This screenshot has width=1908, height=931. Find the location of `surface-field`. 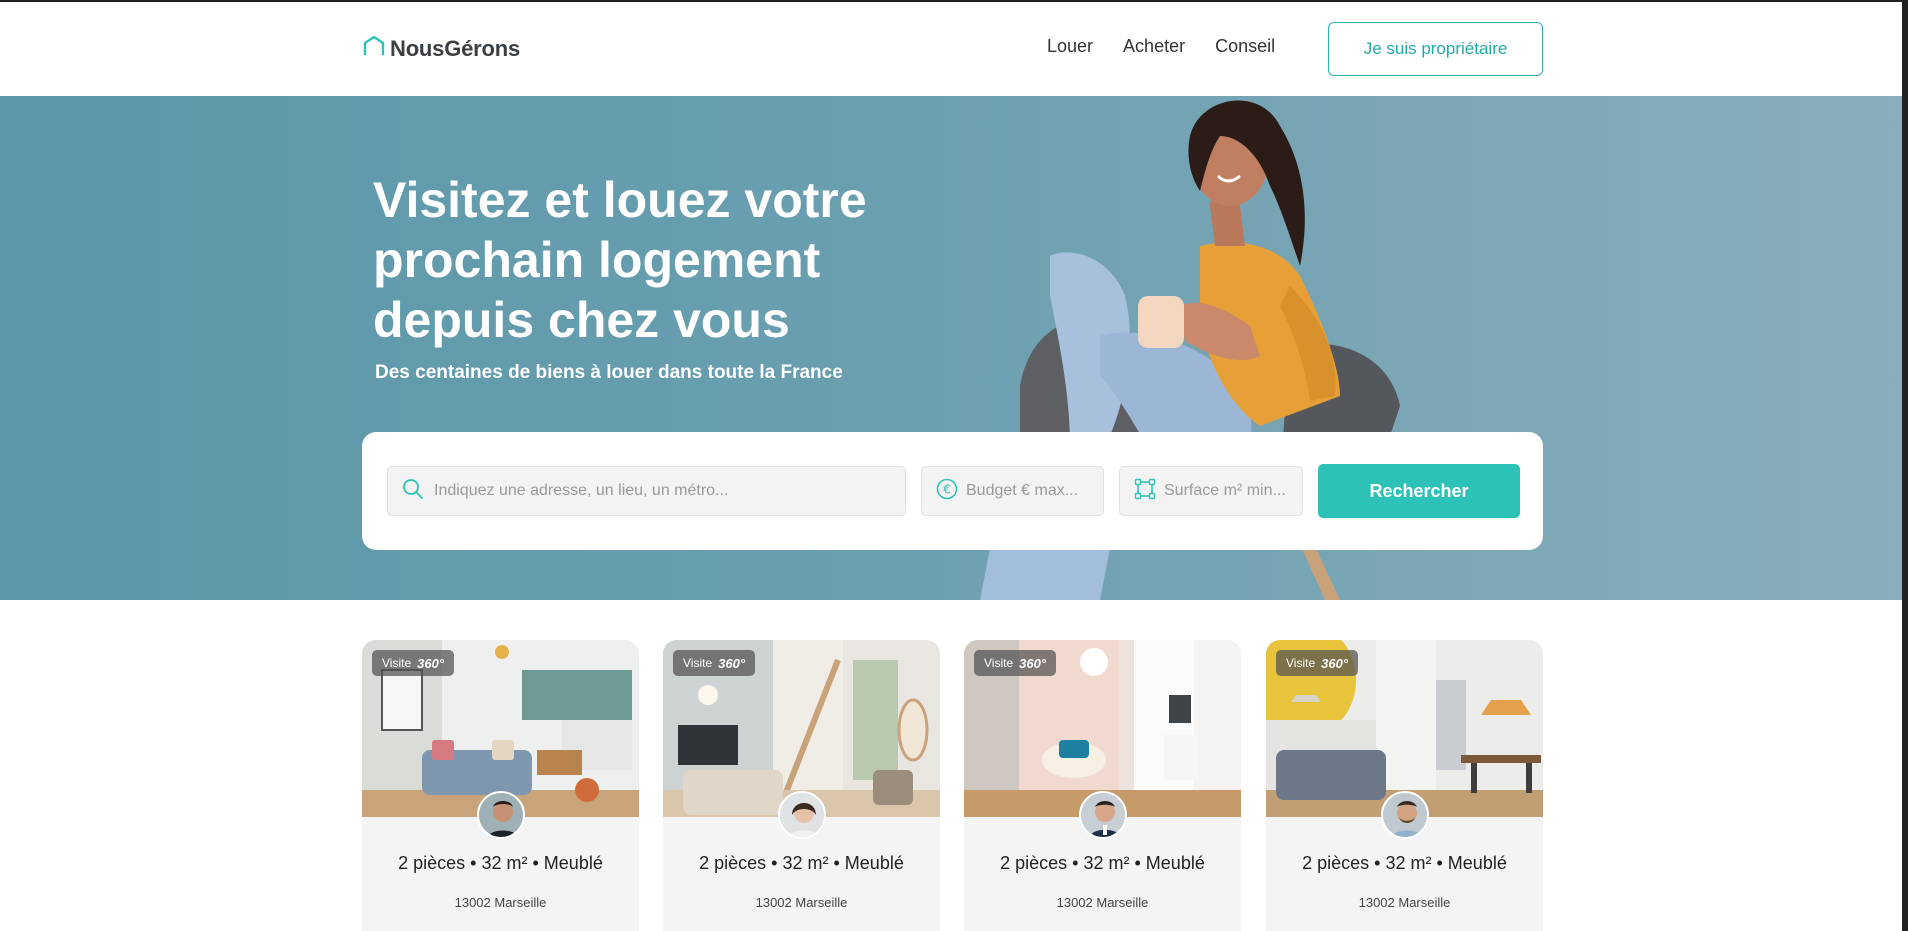

surface-field is located at coordinates (1211, 491).